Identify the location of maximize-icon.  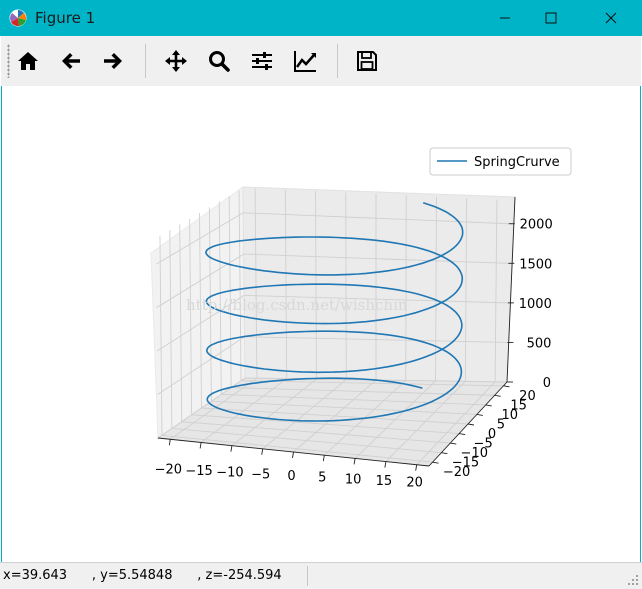
(551, 18).